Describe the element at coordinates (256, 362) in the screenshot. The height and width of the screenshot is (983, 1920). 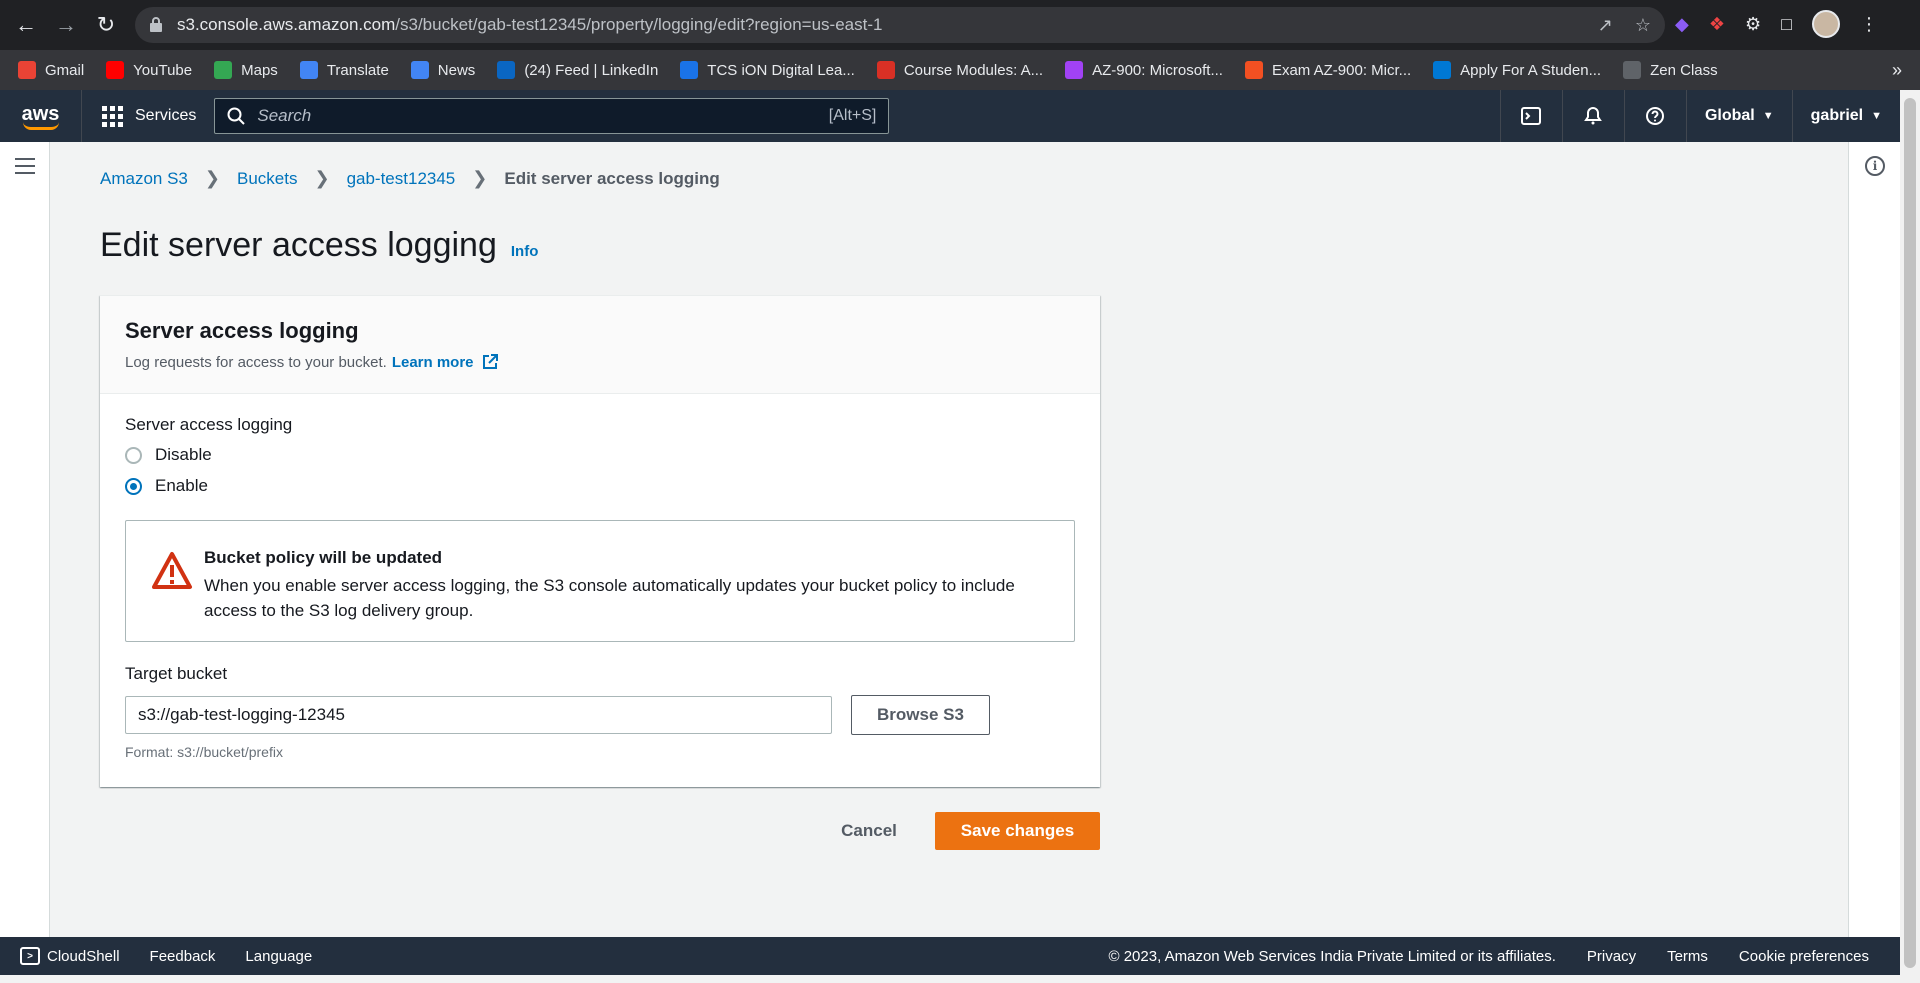
I see `panel-description-text: Log requests for access to your bucket.` at that location.